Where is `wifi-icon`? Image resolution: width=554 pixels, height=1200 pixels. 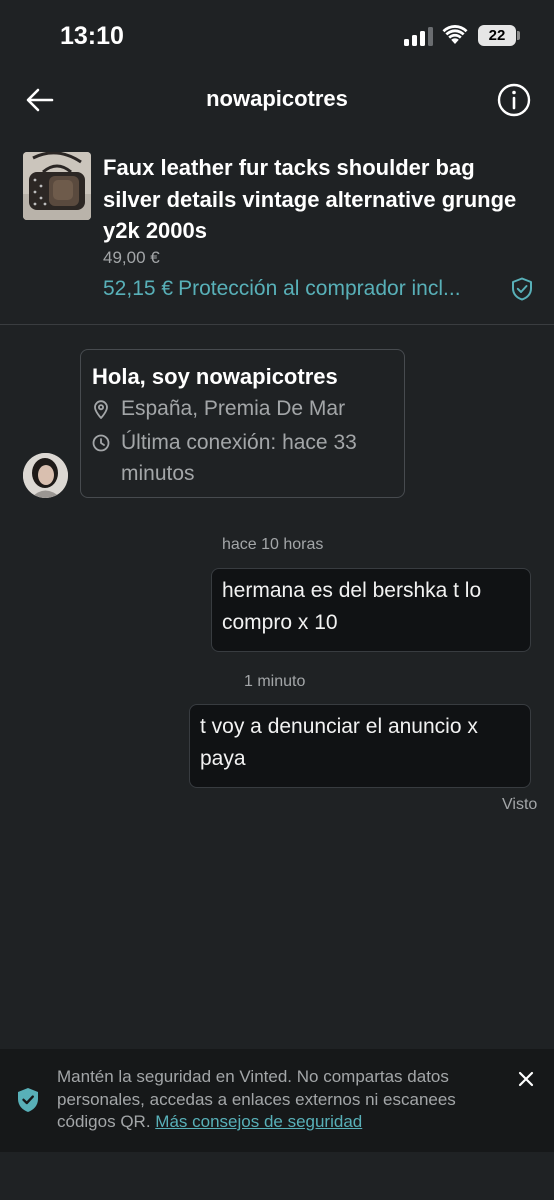
wifi-icon is located at coordinates (455, 34).